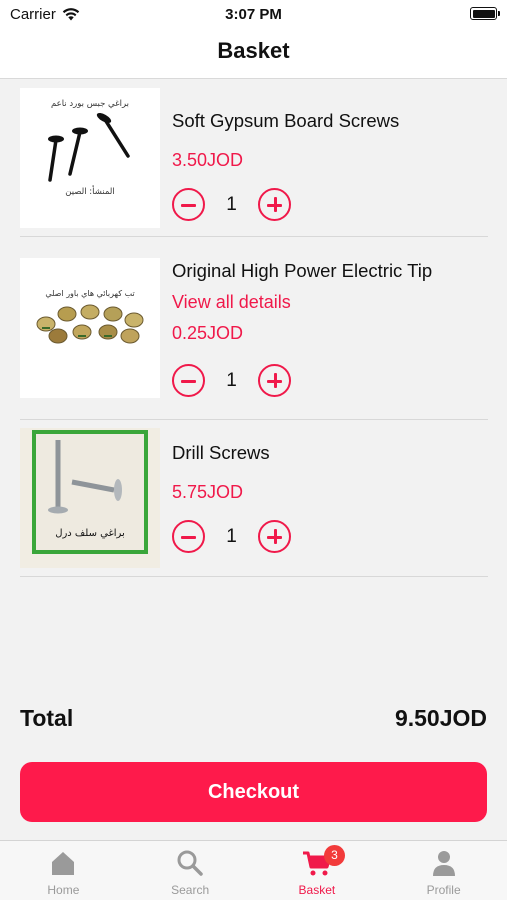  I want to click on tab-label: Profile, so click(443, 890).